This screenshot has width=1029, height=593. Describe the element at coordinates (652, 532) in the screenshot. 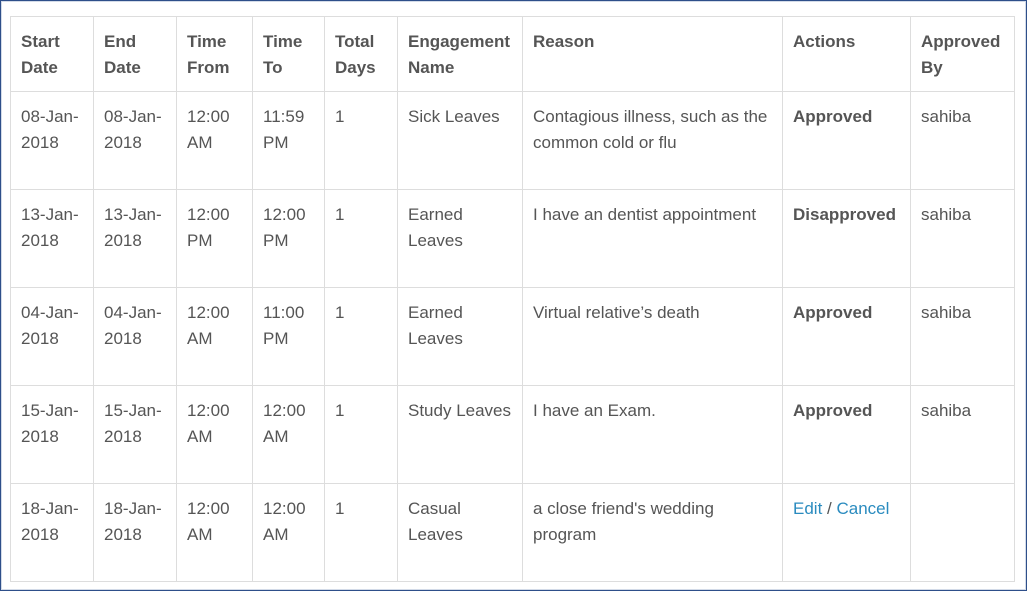

I see `cell-reason: a close friend's wedding program` at that location.